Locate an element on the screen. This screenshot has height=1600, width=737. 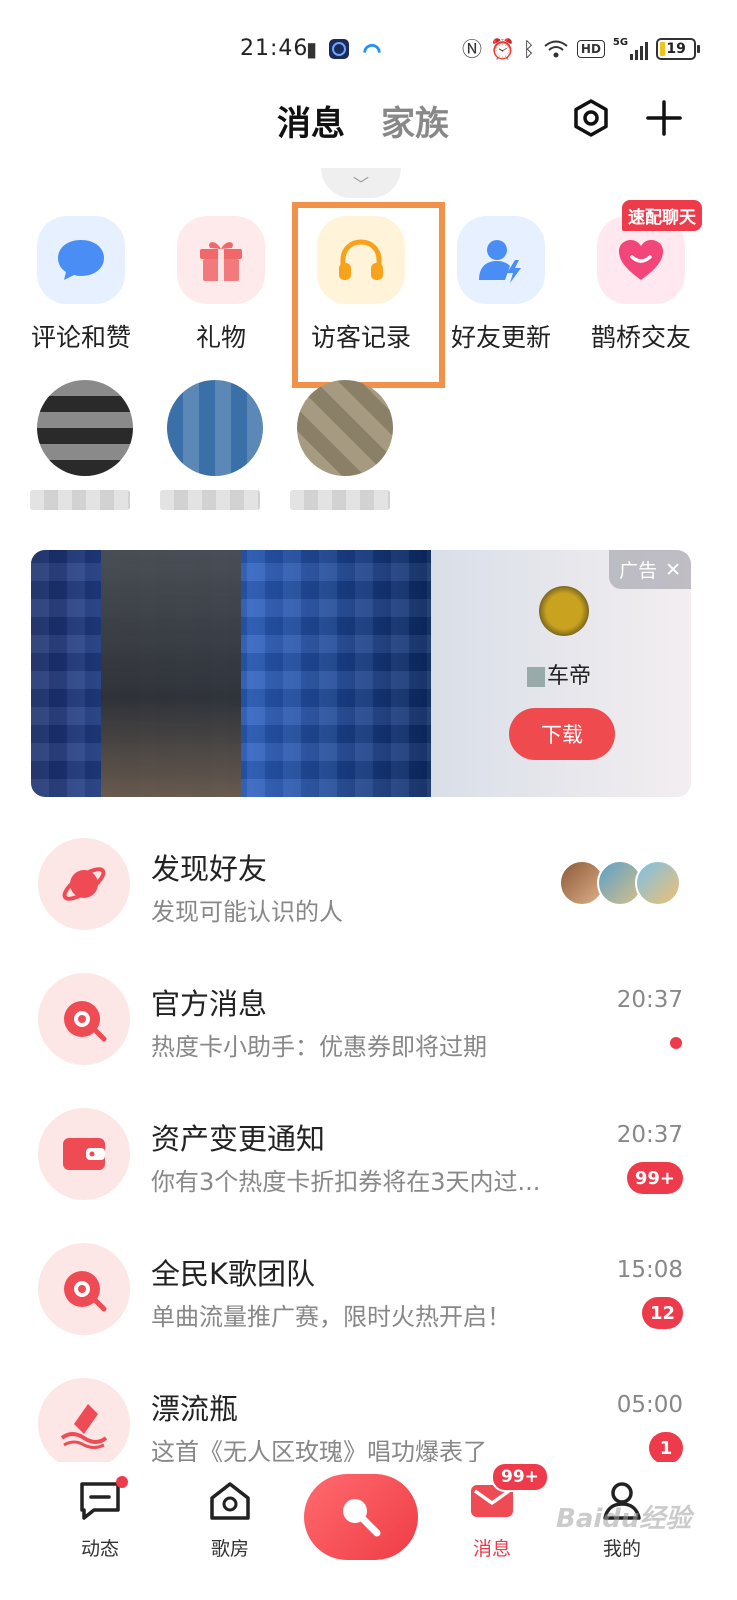
heart-icon is located at coordinates (641, 260).